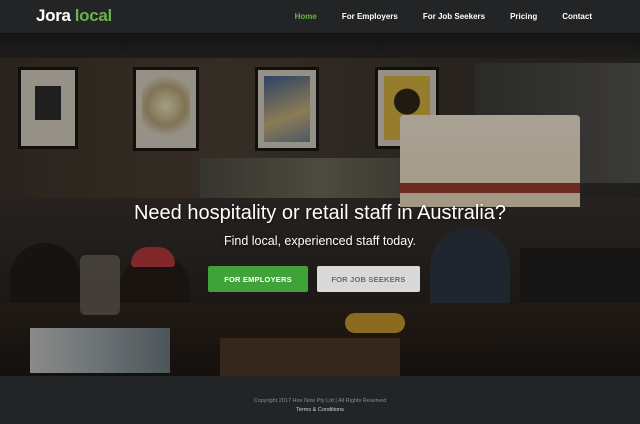 The image size is (640, 424). I want to click on jora-local-logo: Jora local, so click(74, 16).